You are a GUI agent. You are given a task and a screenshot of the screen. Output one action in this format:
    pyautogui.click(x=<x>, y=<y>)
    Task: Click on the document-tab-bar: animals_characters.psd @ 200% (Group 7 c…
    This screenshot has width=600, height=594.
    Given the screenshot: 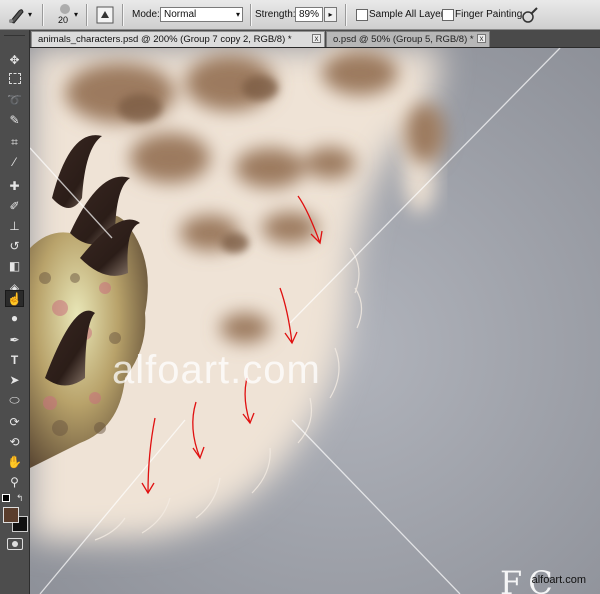 What is the action you would take?
    pyautogui.click(x=300, y=39)
    